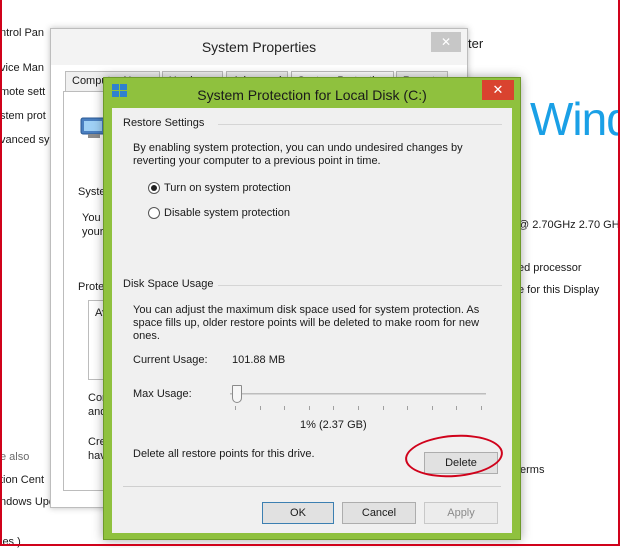  Describe the element at coordinates (550, 268) in the screenshot. I see `processor-type-text: ed processor` at that location.